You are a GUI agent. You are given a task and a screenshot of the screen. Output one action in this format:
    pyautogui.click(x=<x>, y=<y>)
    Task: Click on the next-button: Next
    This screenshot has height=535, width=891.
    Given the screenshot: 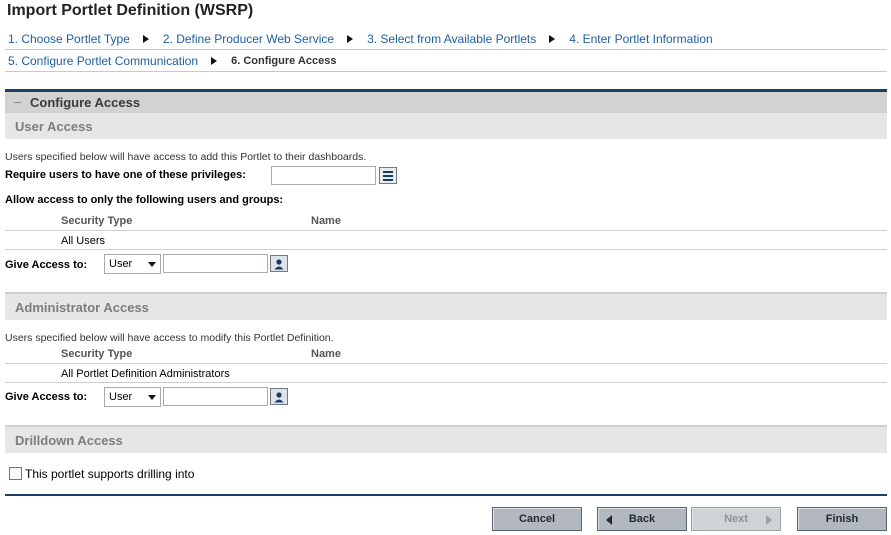 What is the action you would take?
    pyautogui.click(x=736, y=519)
    